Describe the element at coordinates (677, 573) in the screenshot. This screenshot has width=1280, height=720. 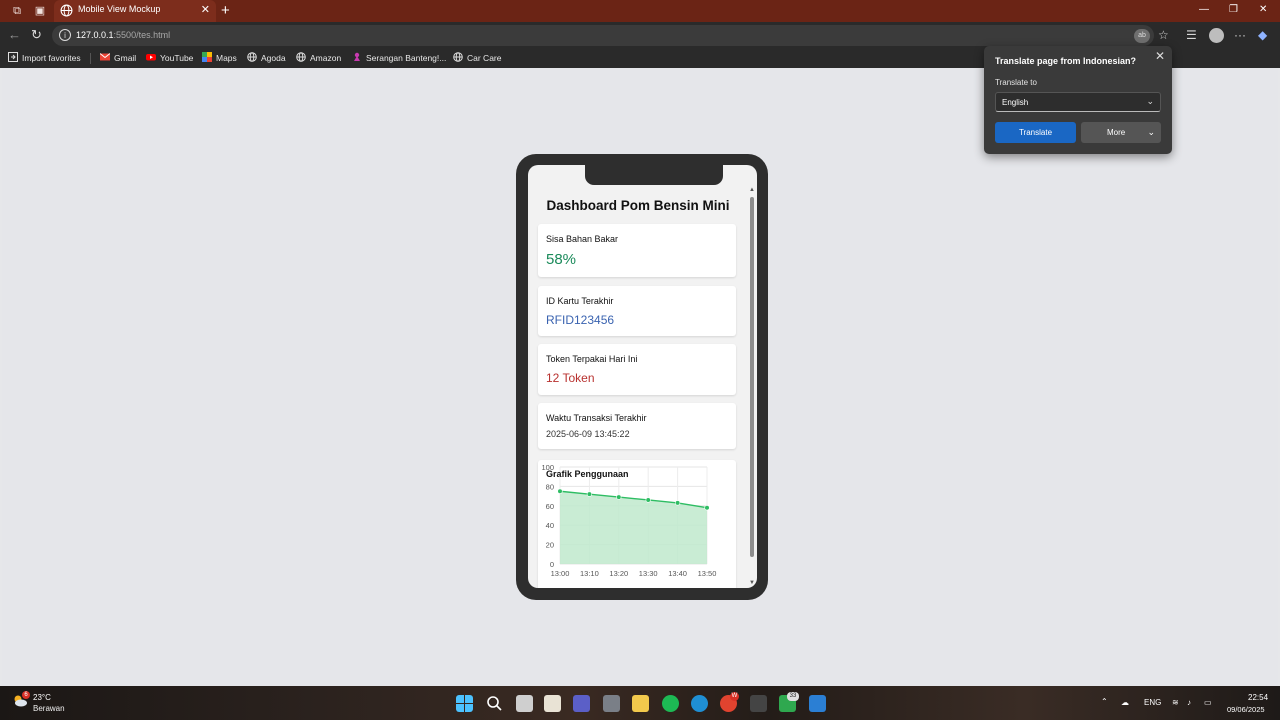
I see `x-tick-label: 13:40` at that location.